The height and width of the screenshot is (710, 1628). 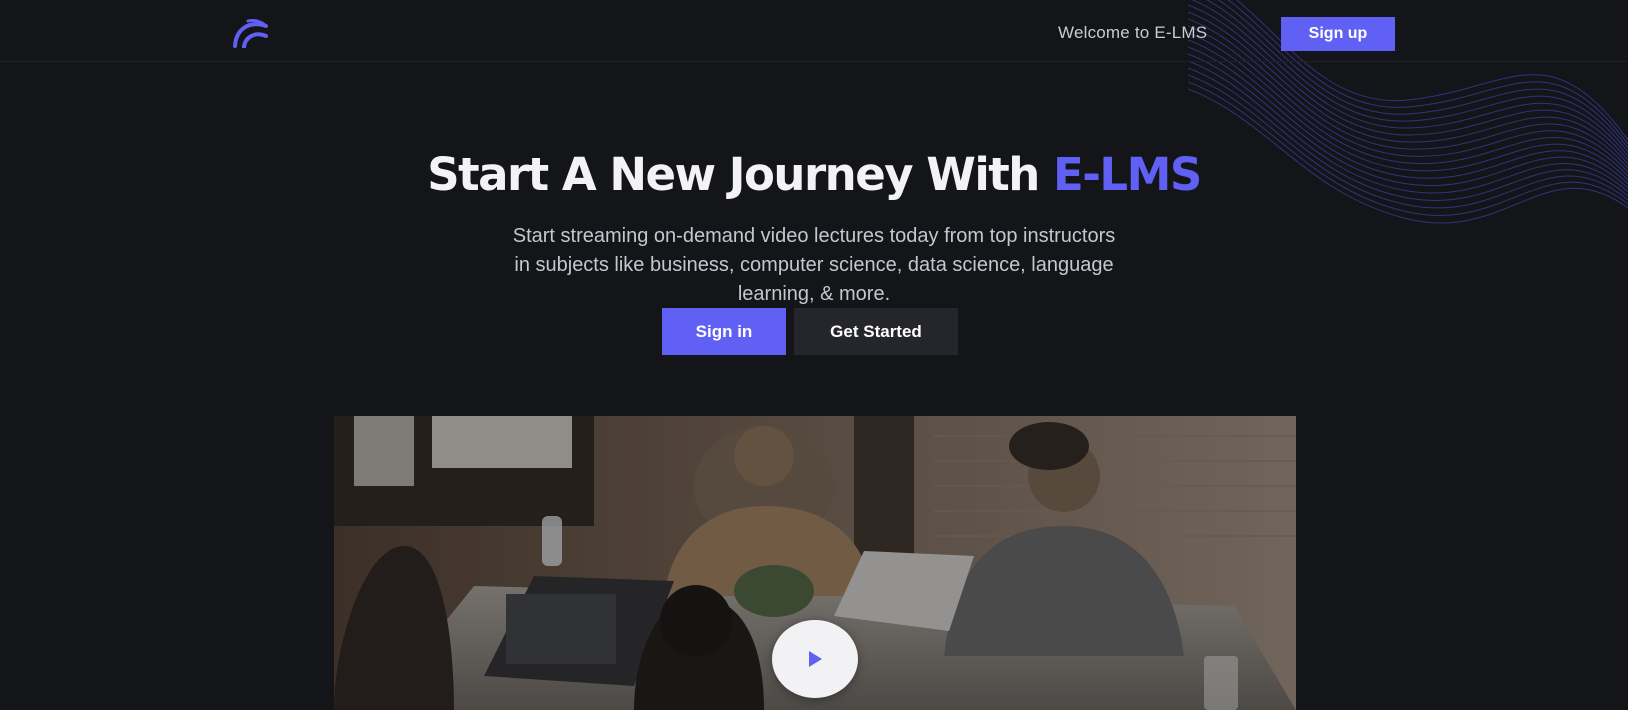 I want to click on signup-button: Sign up, so click(x=1338, y=34).